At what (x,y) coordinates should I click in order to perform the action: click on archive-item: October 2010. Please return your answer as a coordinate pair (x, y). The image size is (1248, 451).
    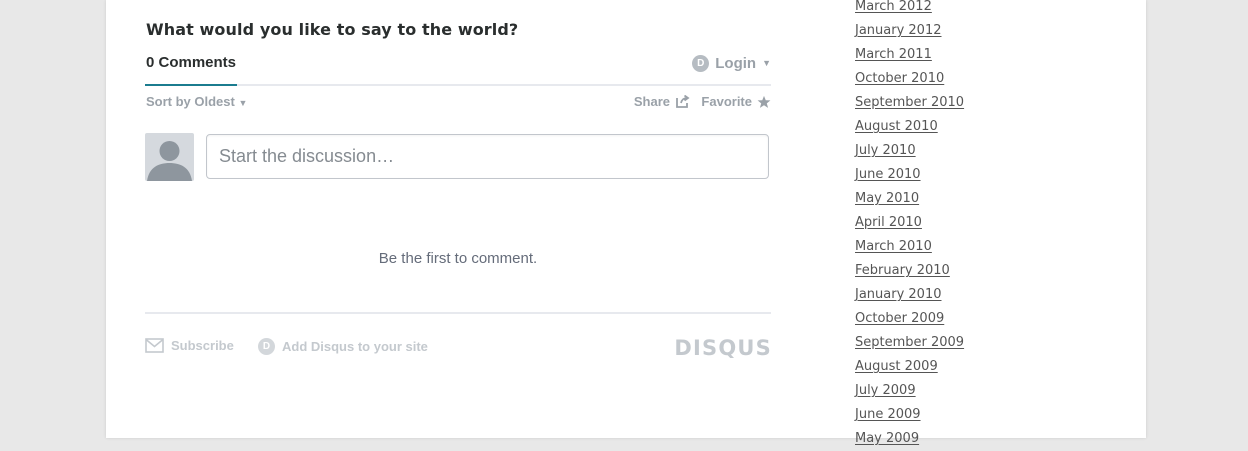
    Looking at the image, I should click on (909, 78).